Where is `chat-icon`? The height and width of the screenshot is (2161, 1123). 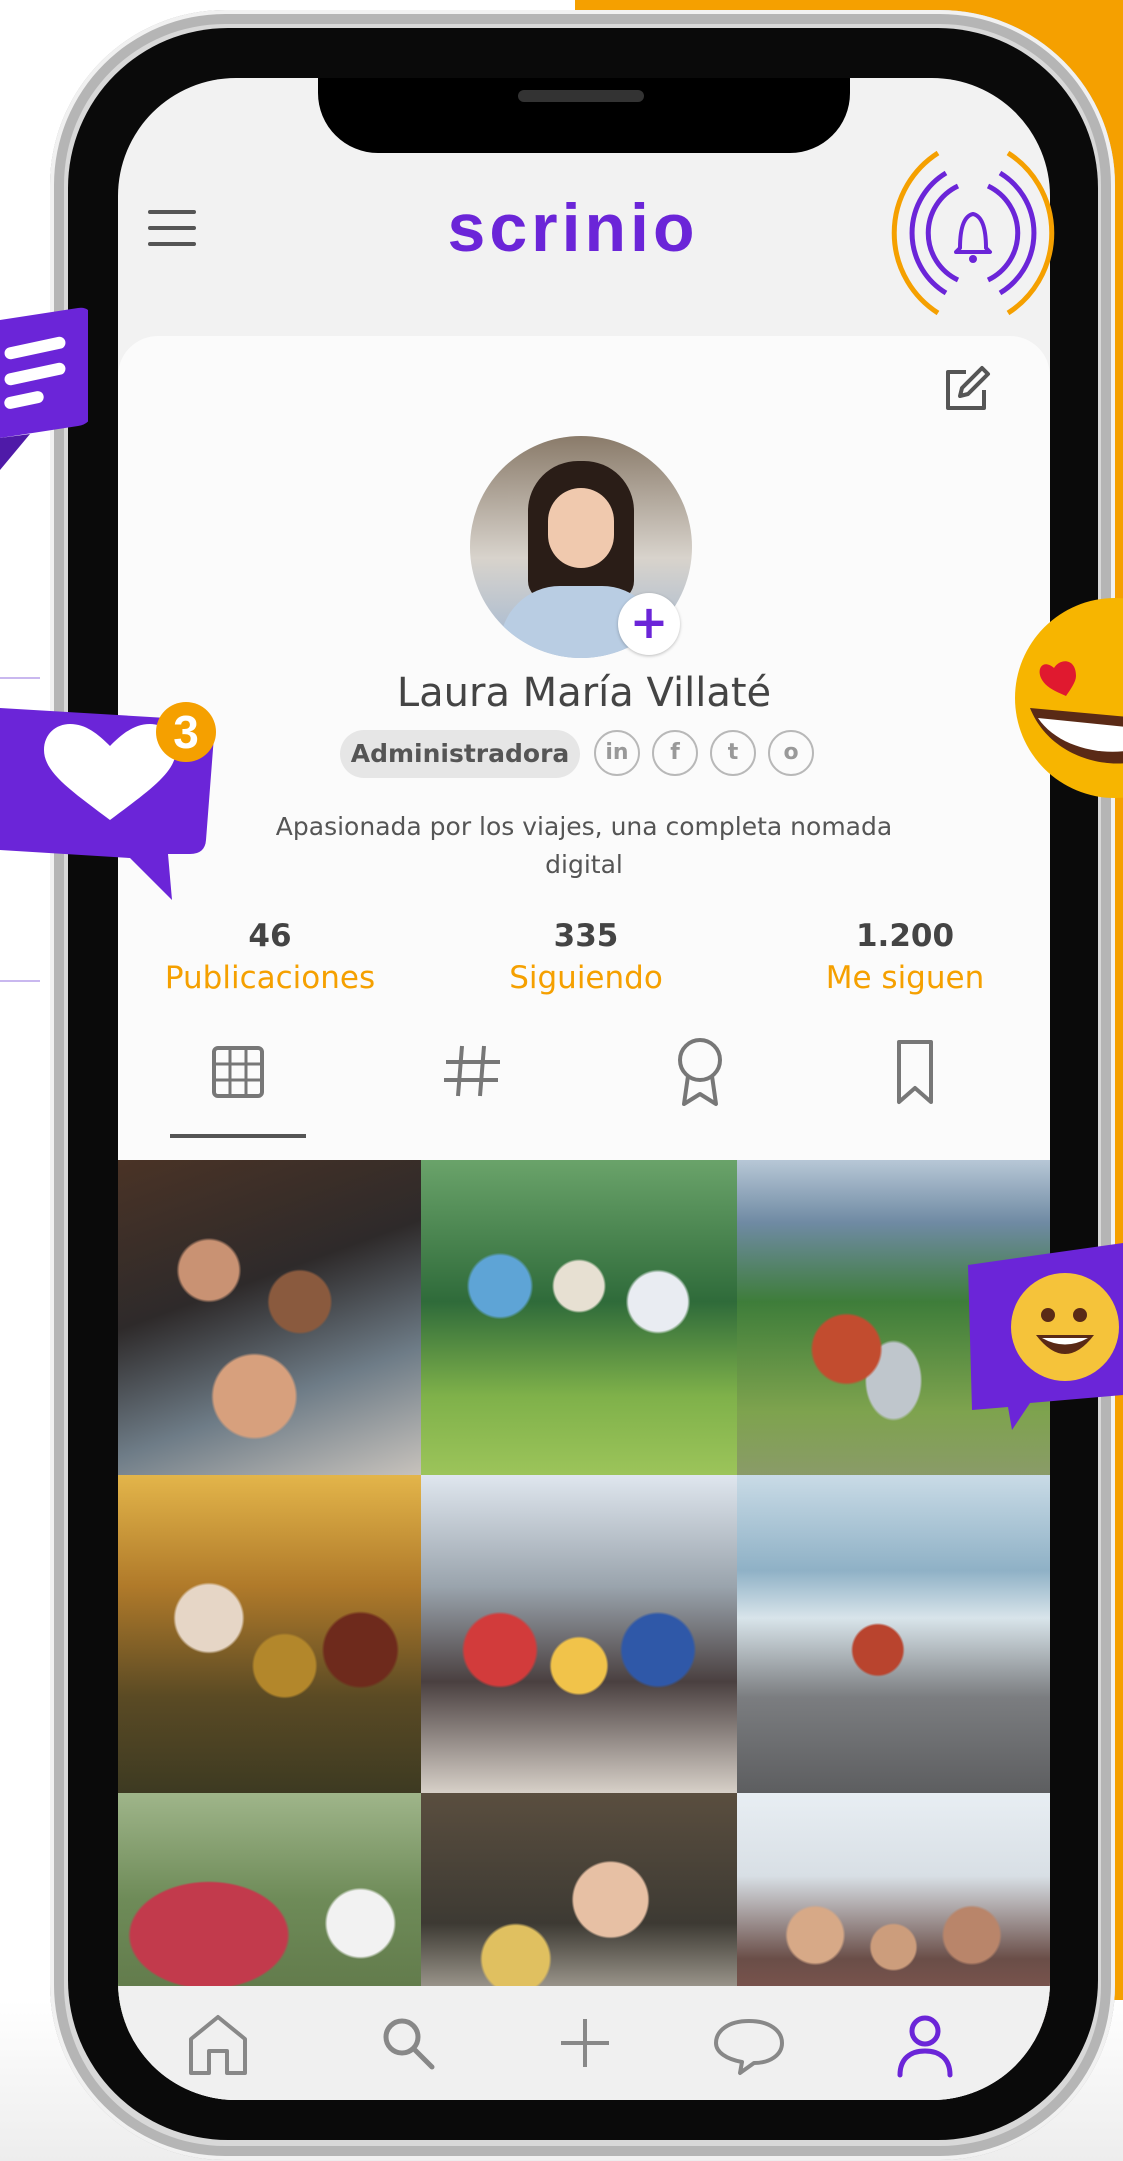 chat-icon is located at coordinates (749, 2043).